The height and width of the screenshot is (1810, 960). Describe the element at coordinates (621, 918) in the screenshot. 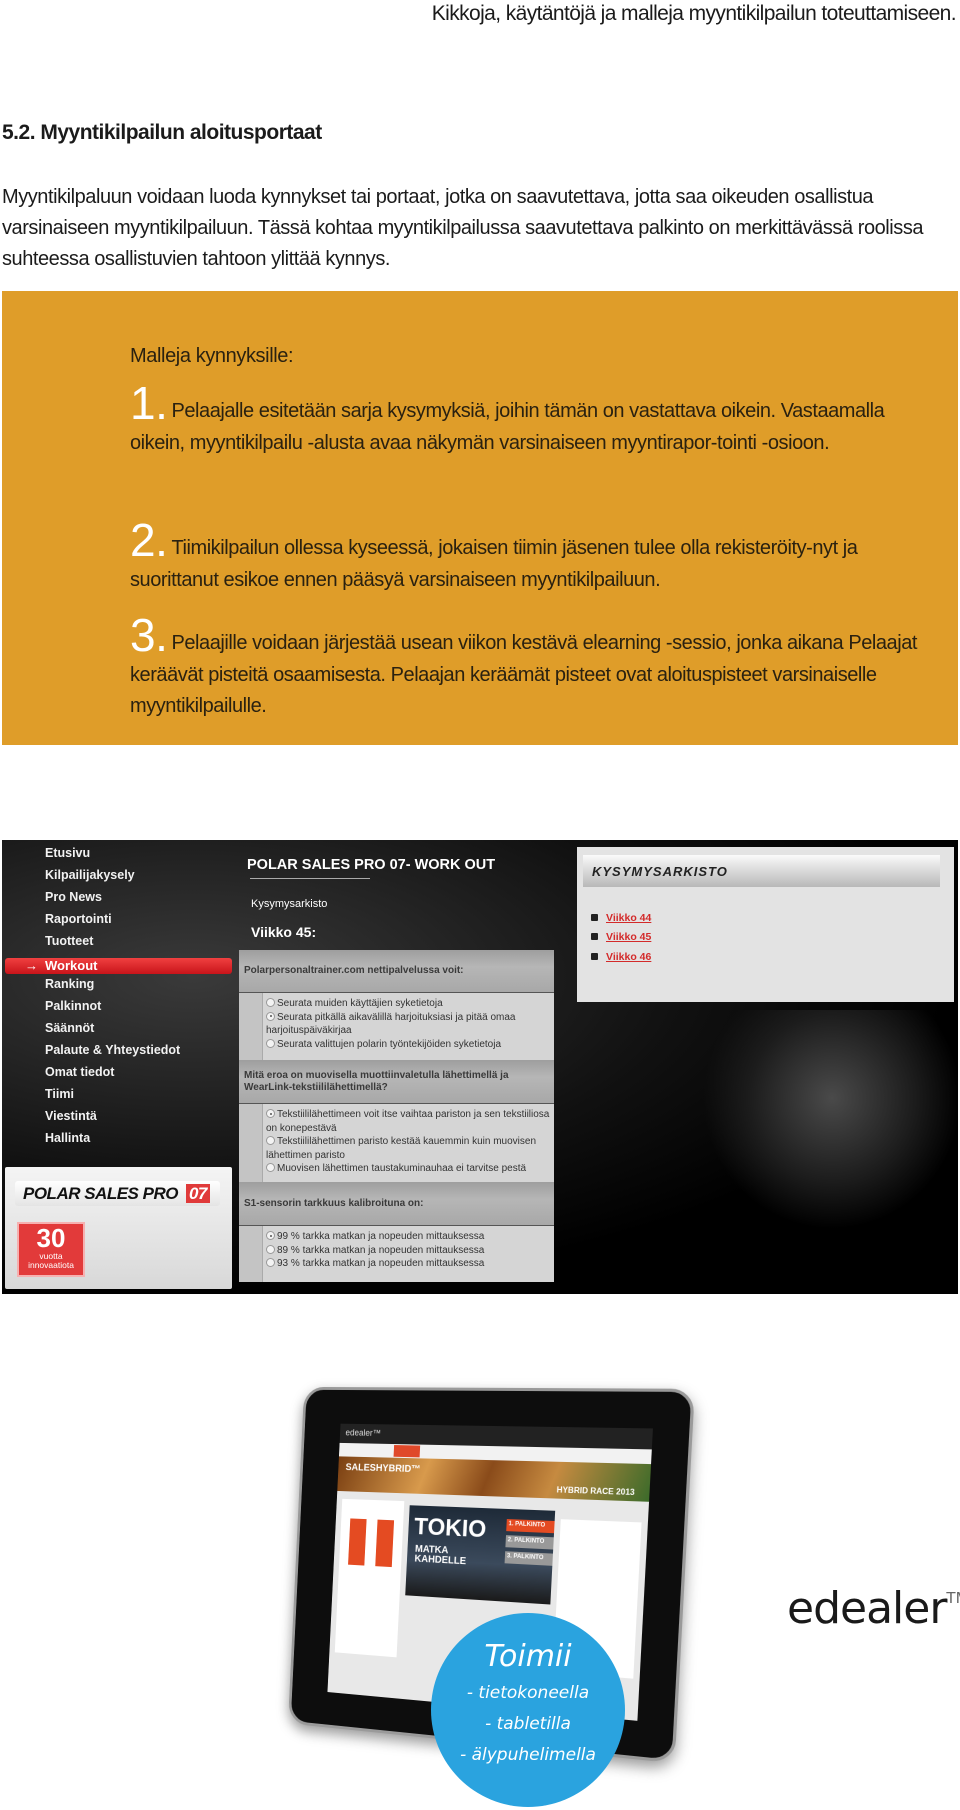

I see `archive-link-week-44: Viikko 44` at that location.